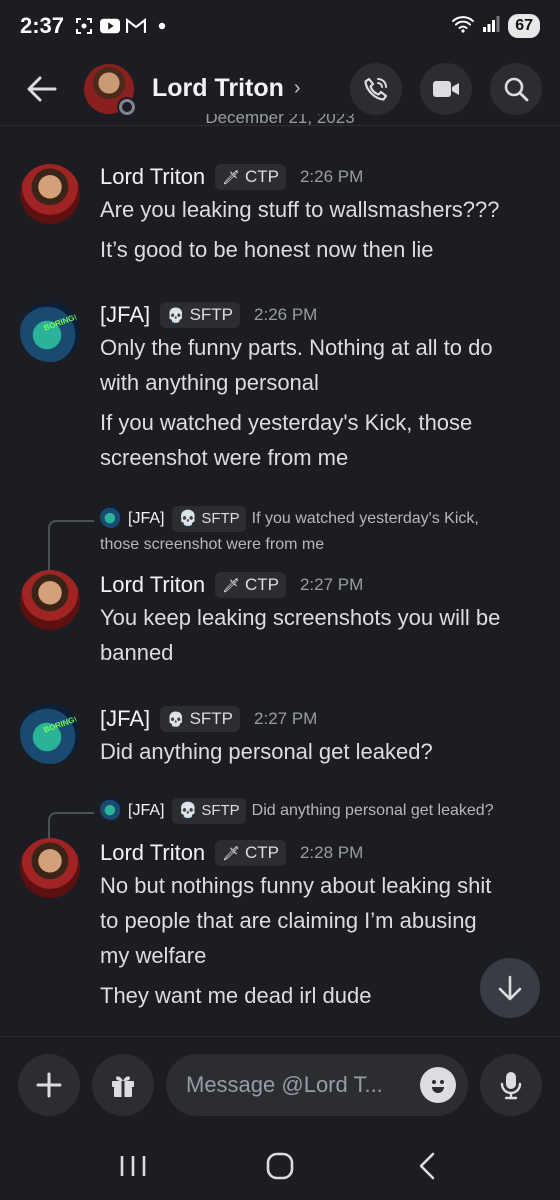  Describe the element at coordinates (280, 26) in the screenshot. I see `status-bar: 2:37 67` at that location.